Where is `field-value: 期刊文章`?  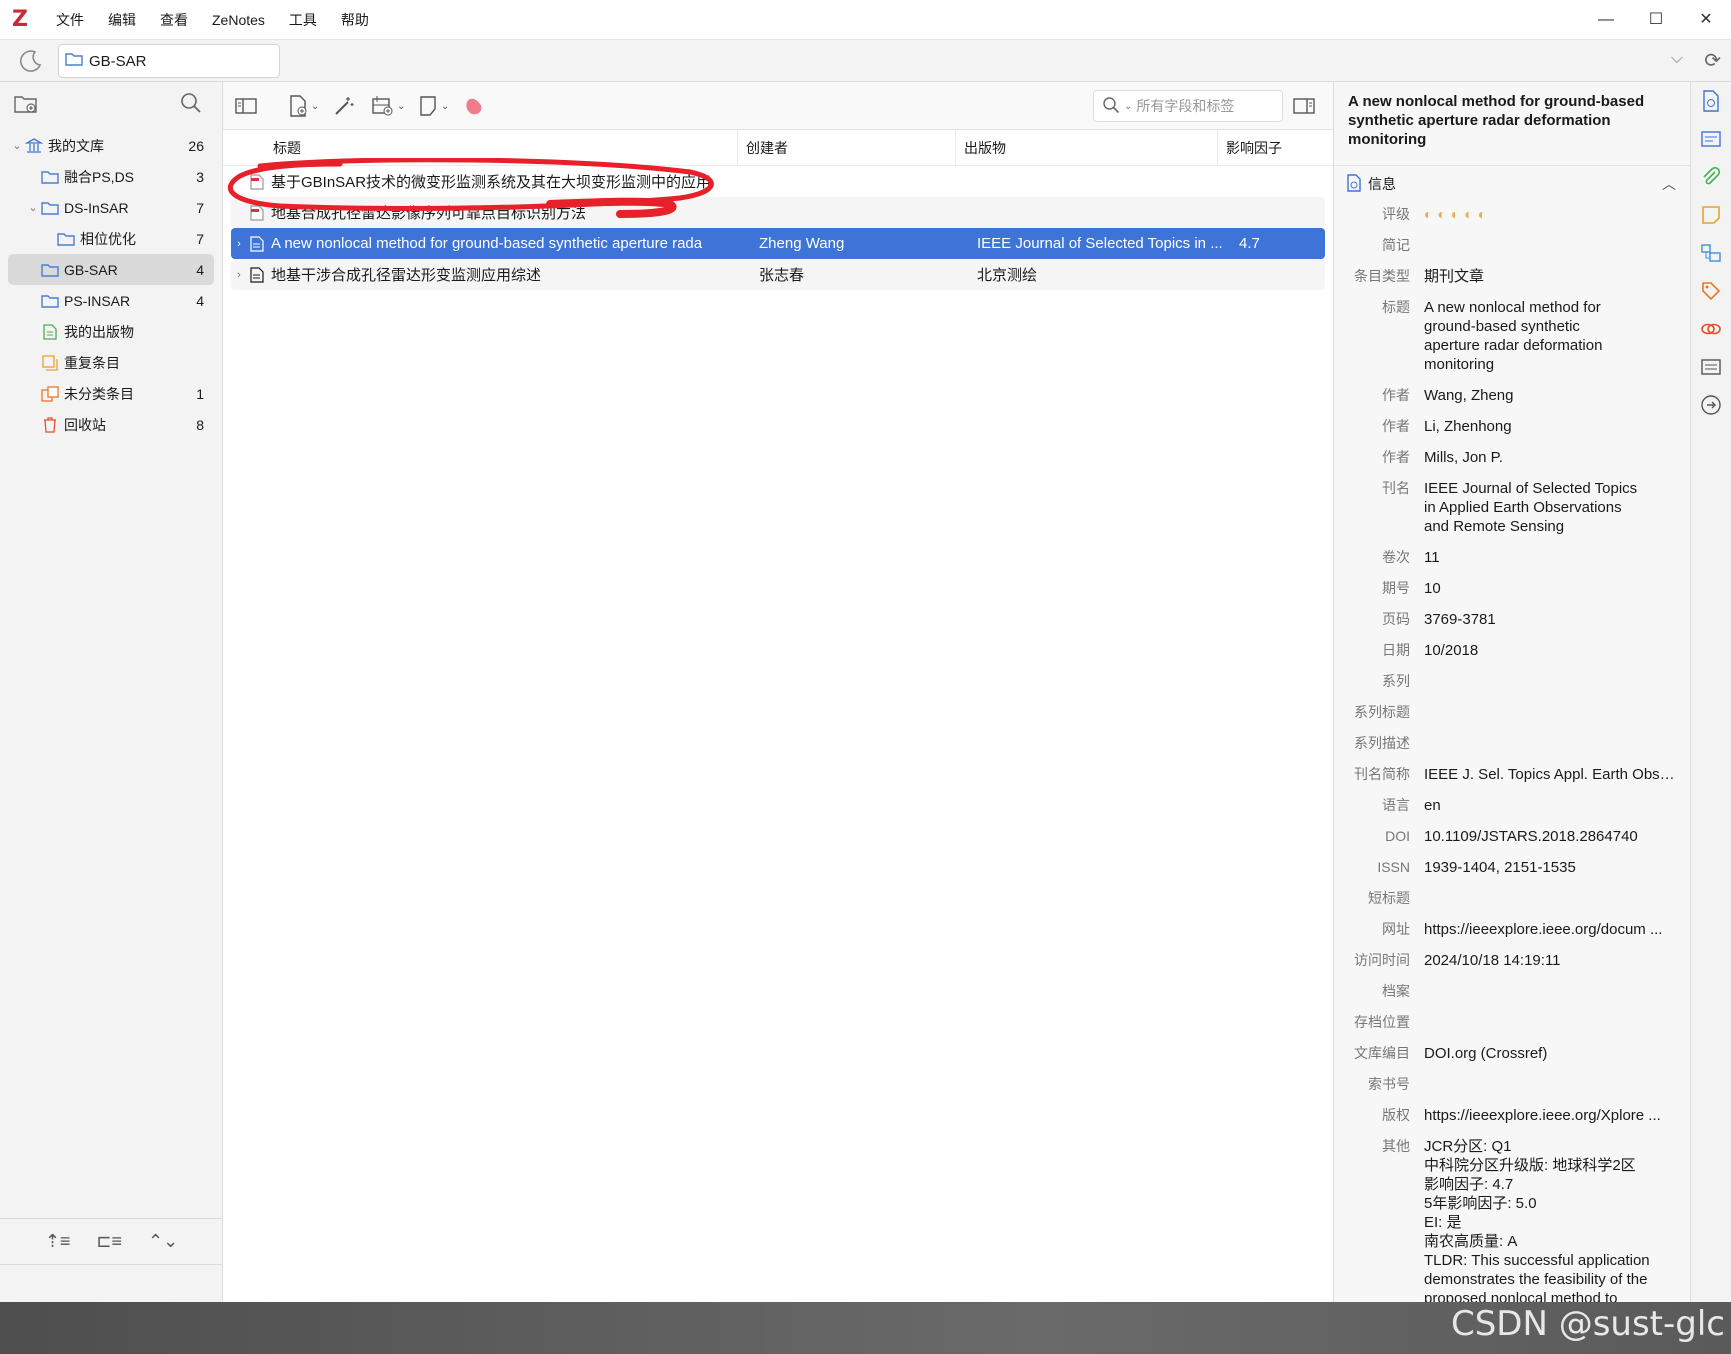 field-value: 期刊文章 is located at coordinates (1550, 276).